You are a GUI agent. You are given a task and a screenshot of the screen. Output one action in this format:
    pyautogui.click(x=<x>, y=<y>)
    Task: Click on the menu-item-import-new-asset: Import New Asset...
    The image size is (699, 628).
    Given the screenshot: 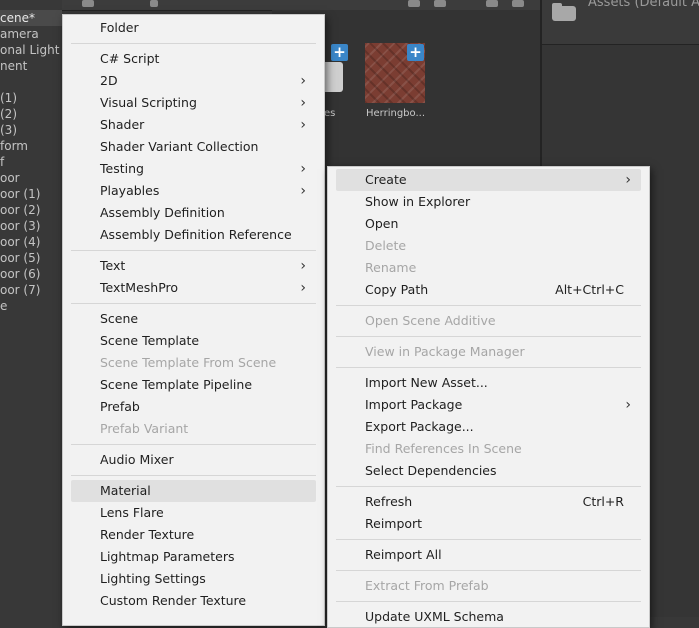 What is the action you would take?
    pyautogui.click(x=488, y=383)
    